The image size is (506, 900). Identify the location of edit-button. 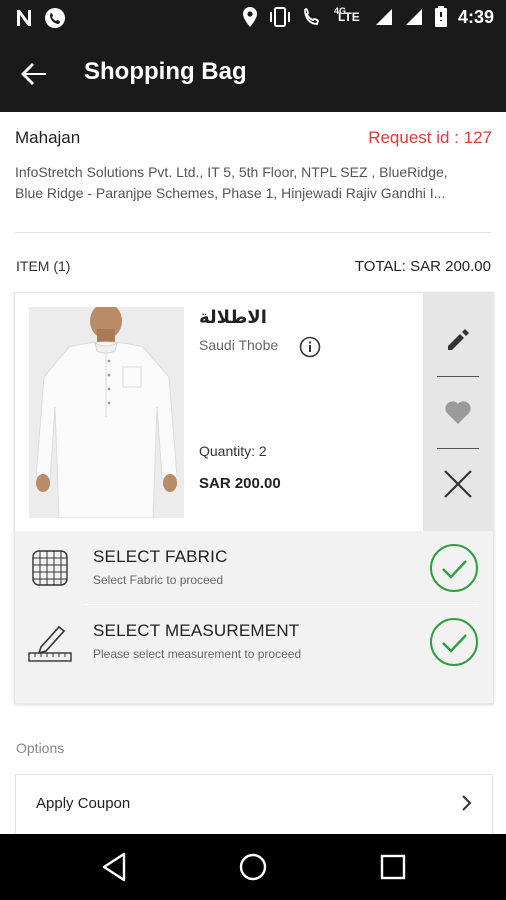
(458, 340).